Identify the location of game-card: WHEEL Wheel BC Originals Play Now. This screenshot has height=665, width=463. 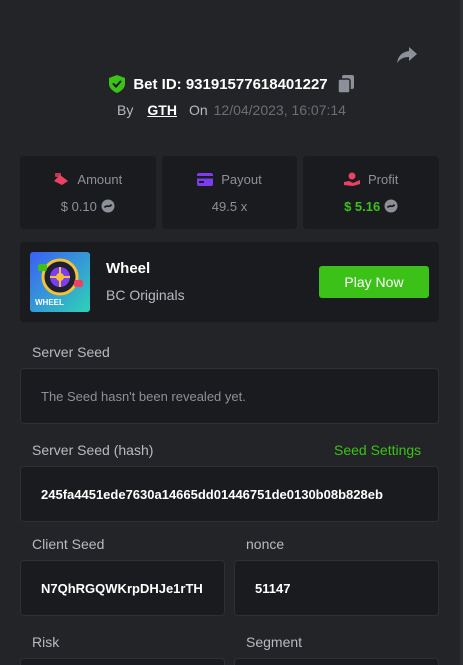
(229, 282).